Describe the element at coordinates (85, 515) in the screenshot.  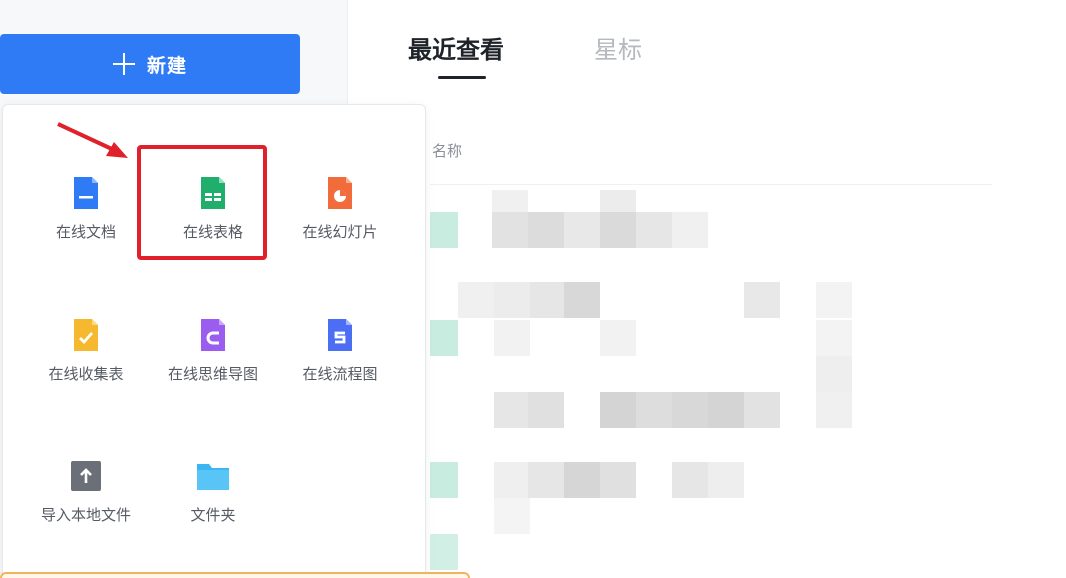
I see `menu-item-label: 导入本地文件` at that location.